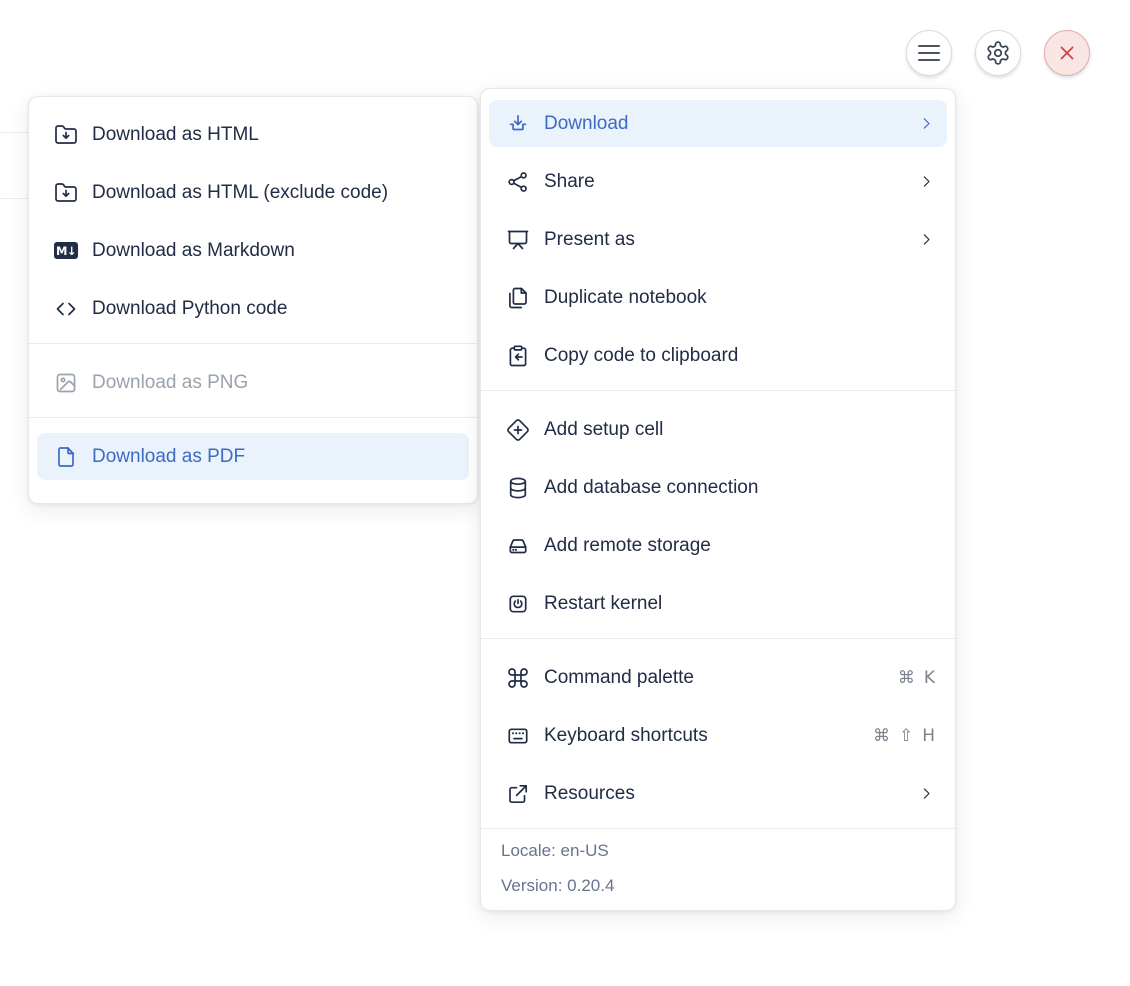 This screenshot has height=986, width=1130. I want to click on database-icon, so click(518, 488).